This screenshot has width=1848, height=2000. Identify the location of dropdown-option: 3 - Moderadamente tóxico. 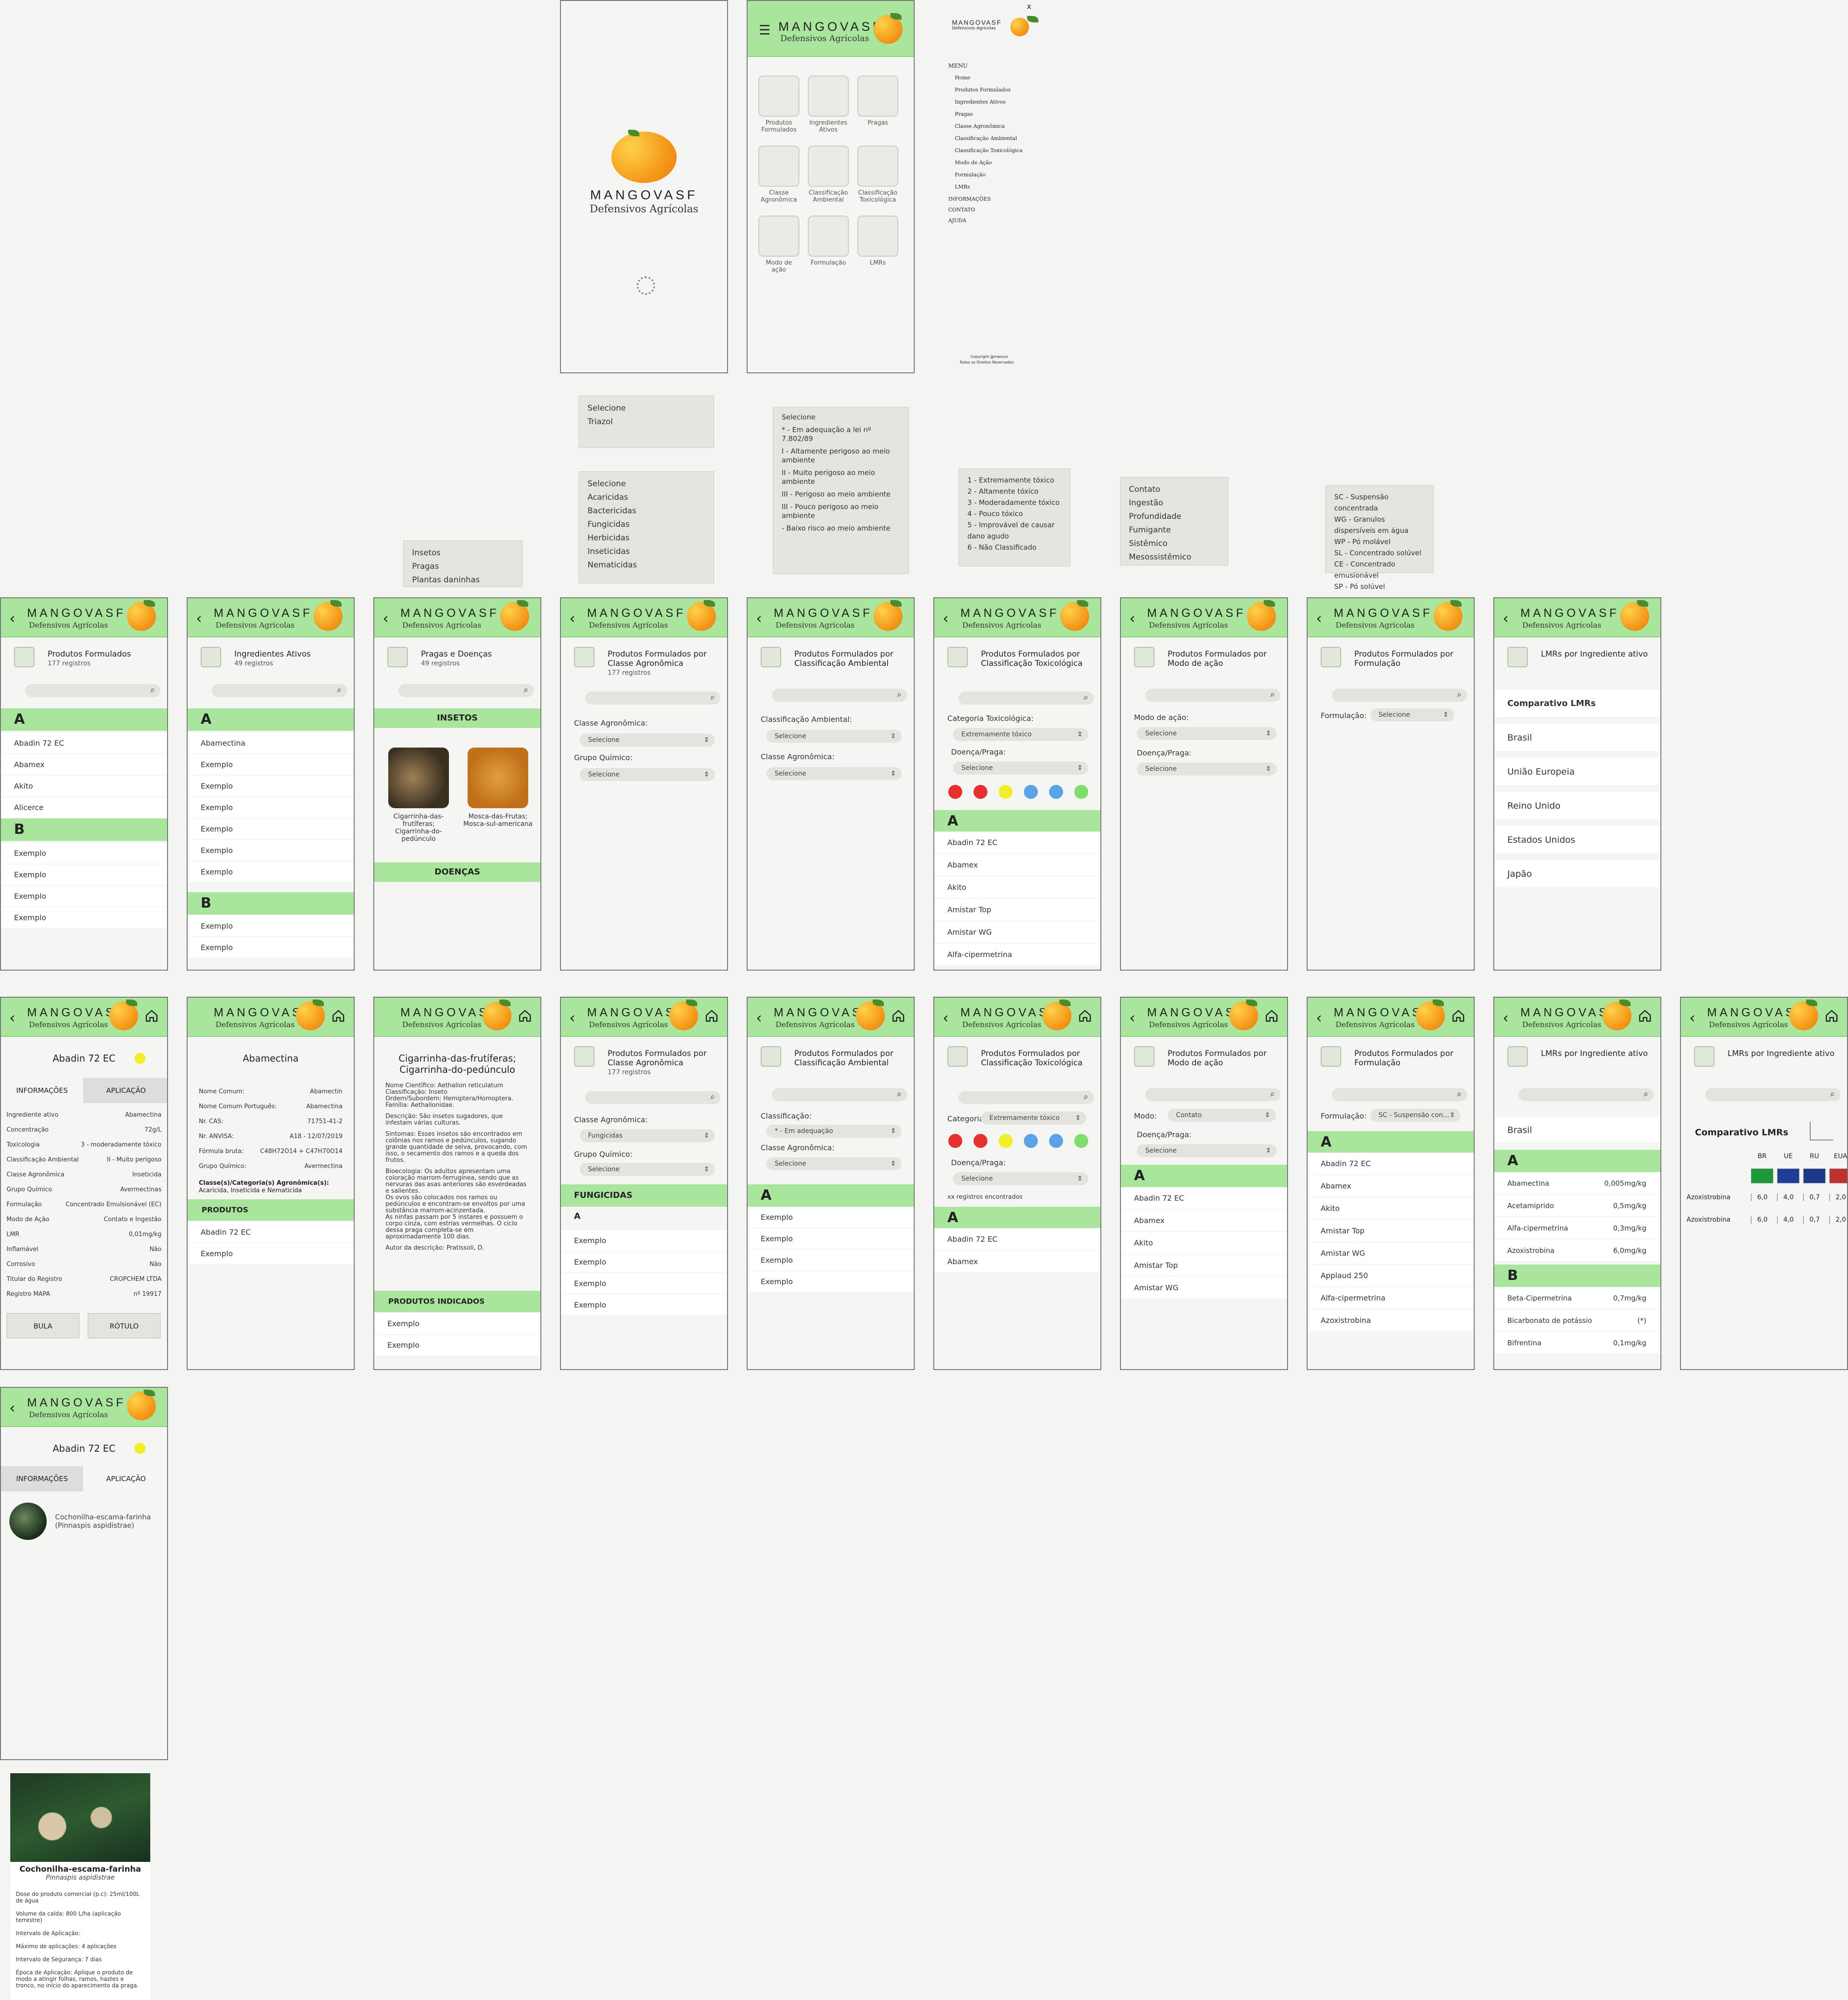
(1015, 502).